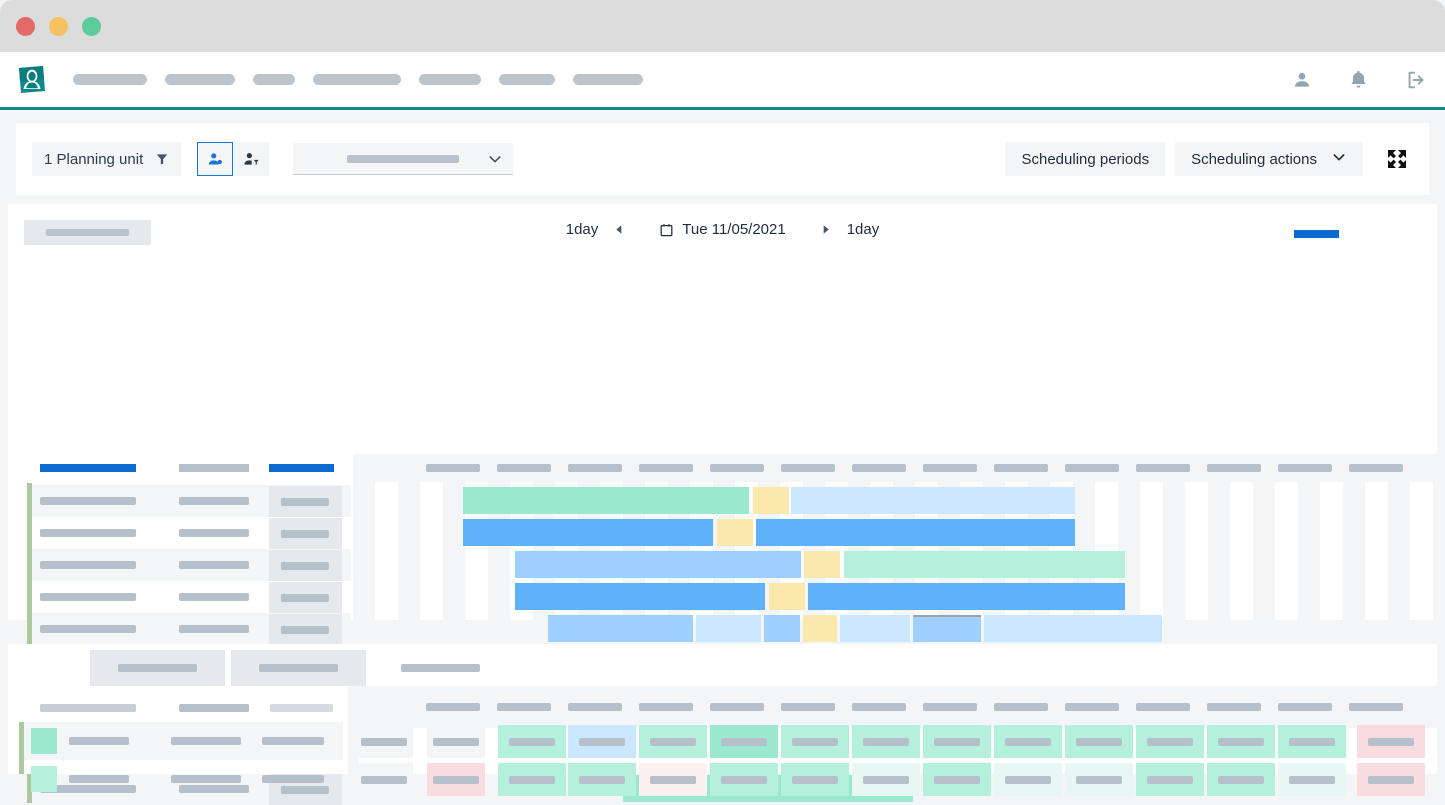 Image resolution: width=1445 pixels, height=805 pixels. I want to click on user-icon, so click(1302, 80).